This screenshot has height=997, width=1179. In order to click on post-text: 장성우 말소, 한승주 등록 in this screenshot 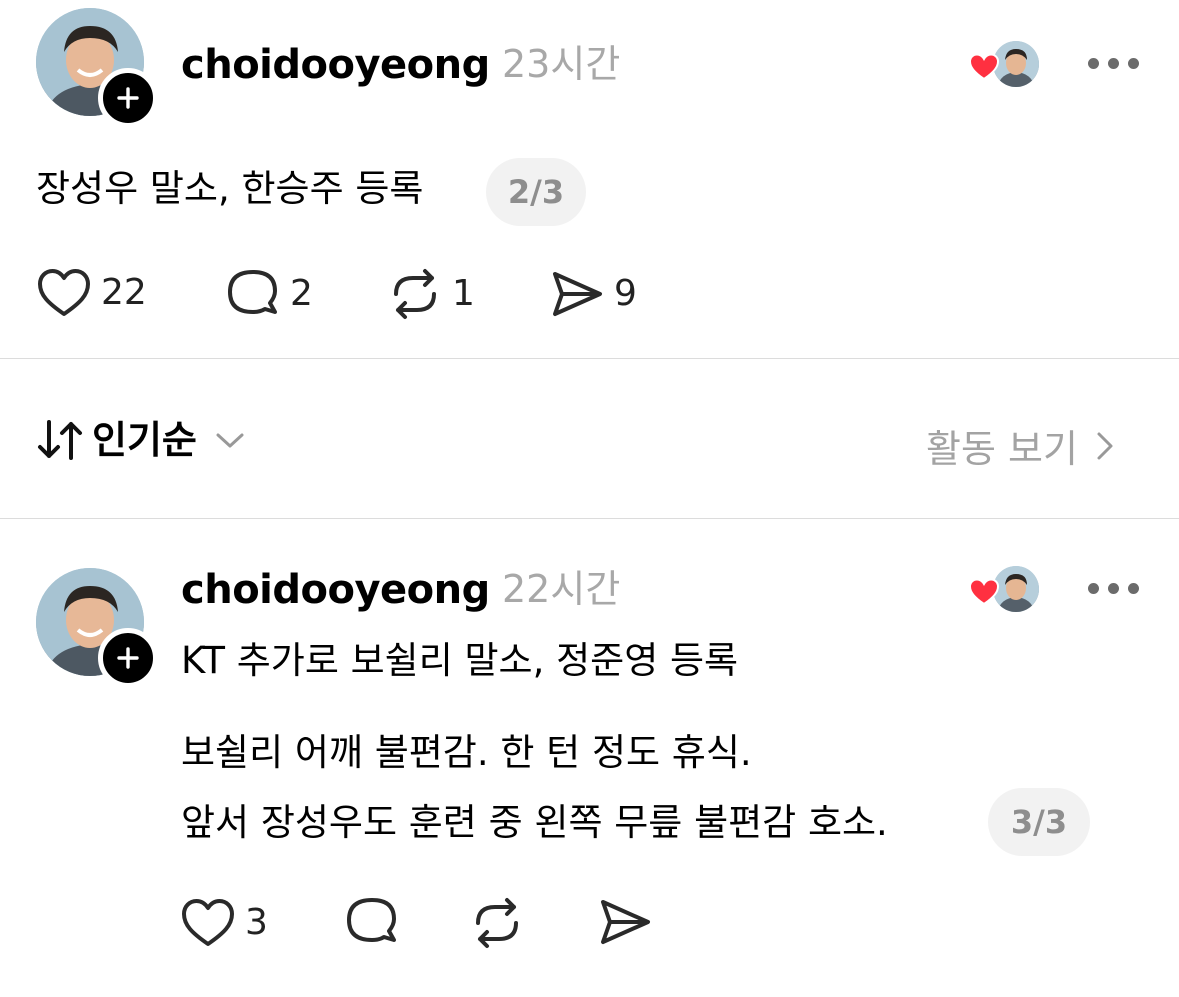, I will do `click(230, 188)`.